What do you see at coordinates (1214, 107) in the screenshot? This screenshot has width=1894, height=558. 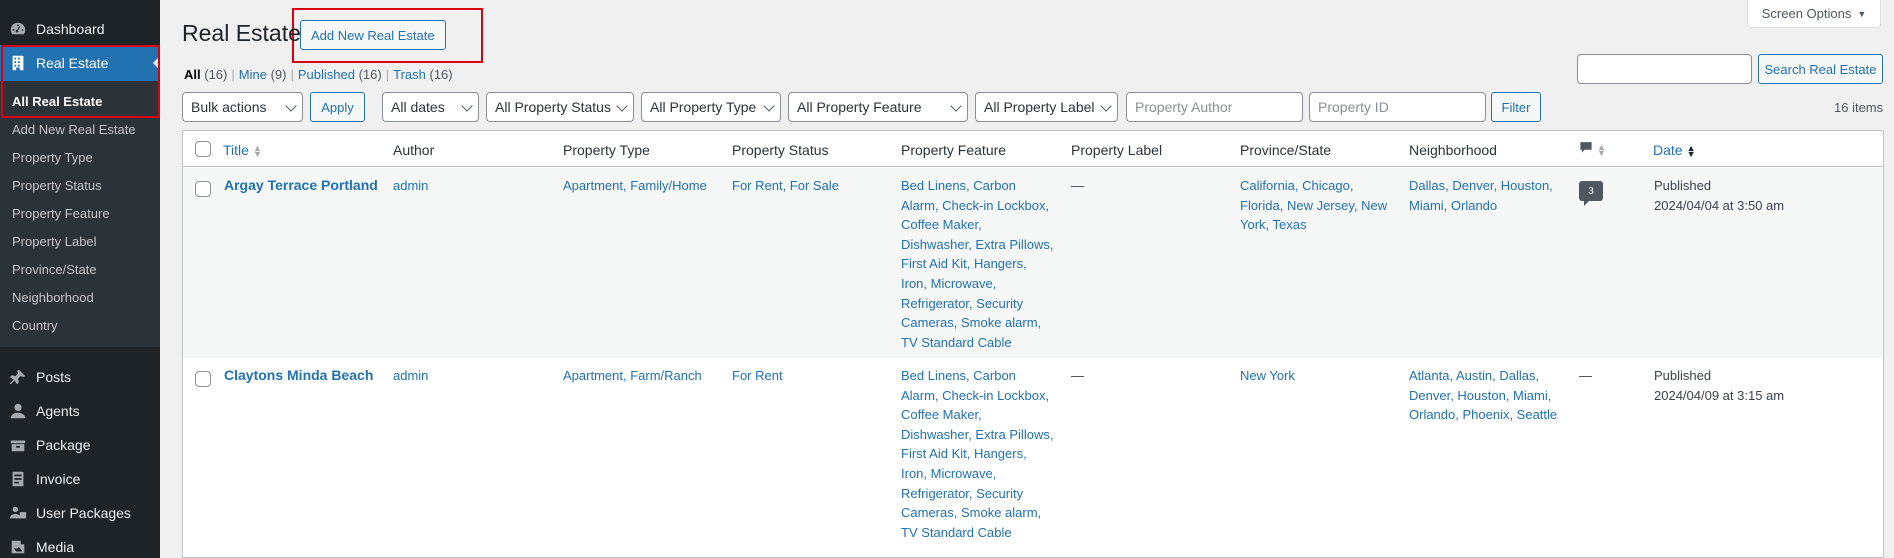 I see `property-author-input: Property Author` at bounding box center [1214, 107].